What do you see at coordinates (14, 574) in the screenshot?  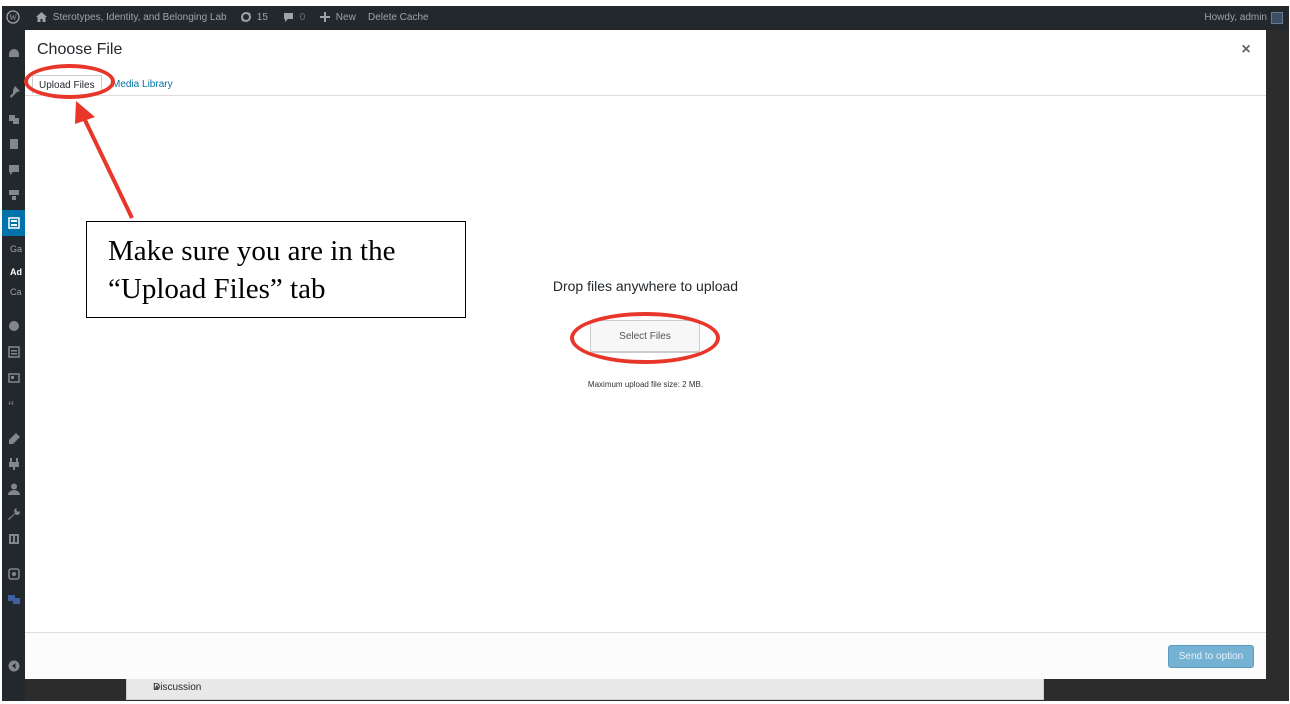 I see `seo-icon` at bounding box center [14, 574].